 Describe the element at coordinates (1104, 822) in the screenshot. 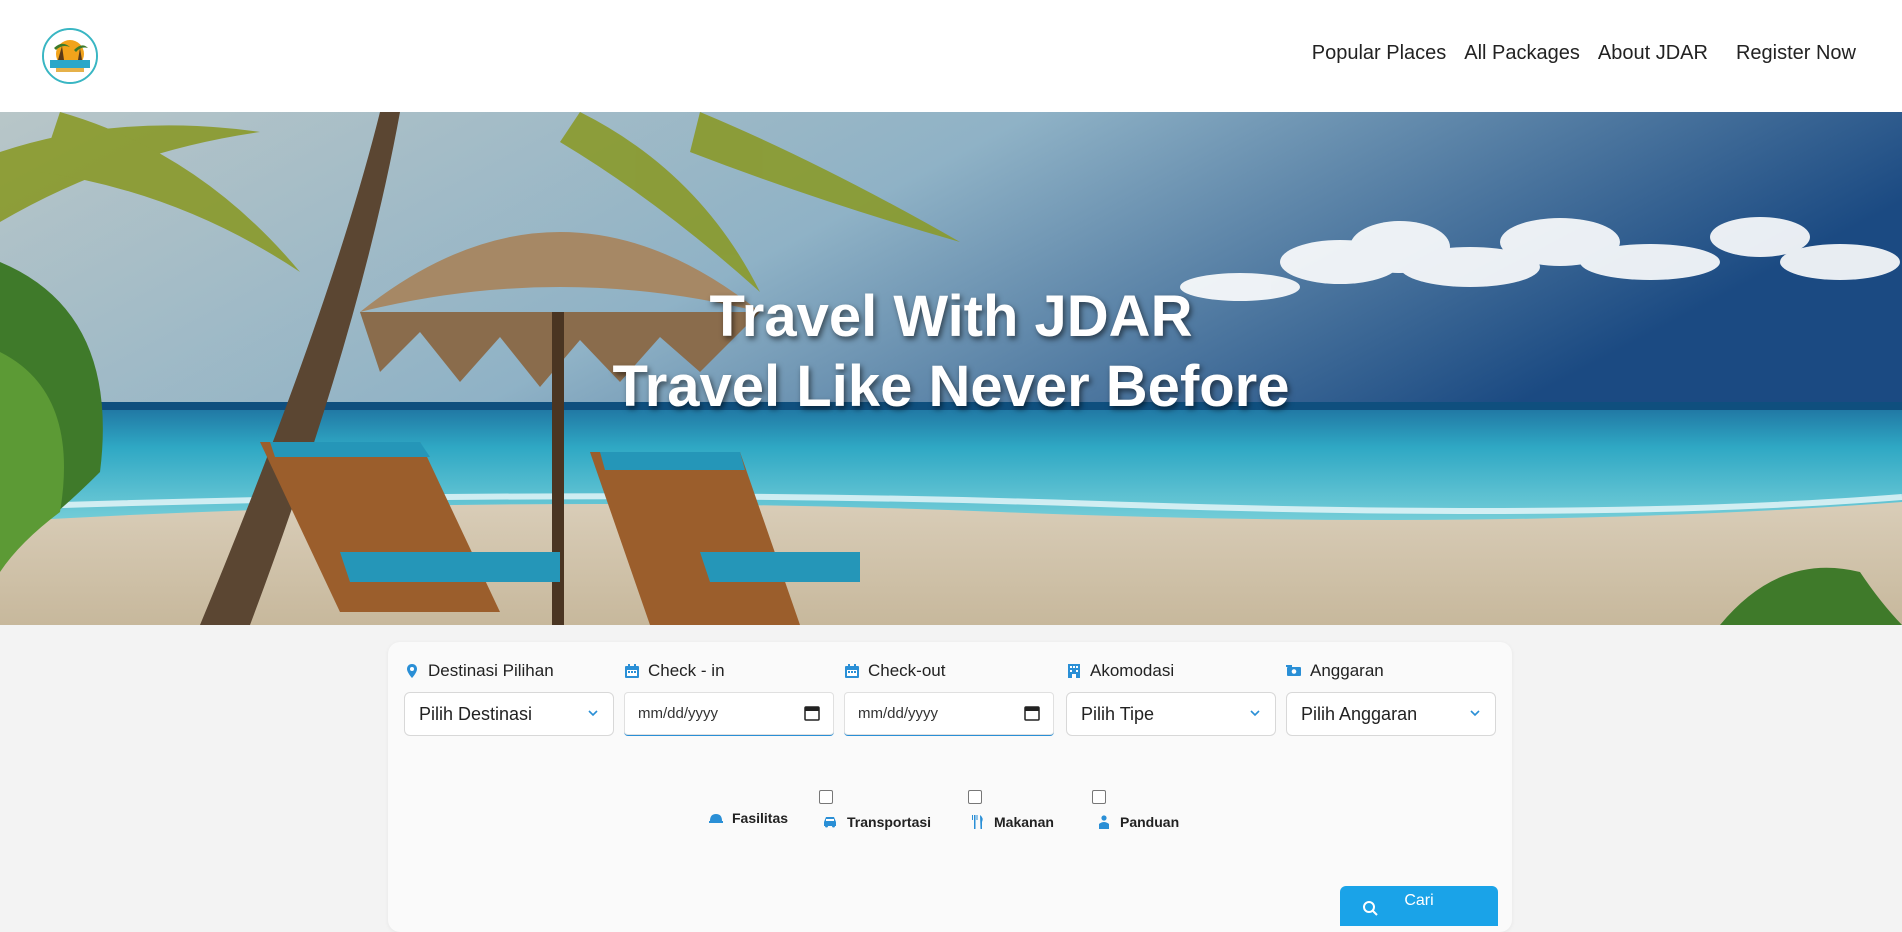

I see `guide-person-icon` at that location.